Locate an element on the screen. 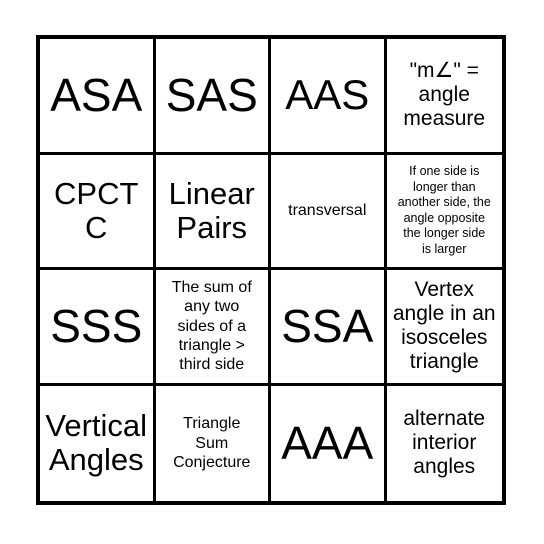  bingo-cell-r3-c3: SSA is located at coordinates (329, 328).